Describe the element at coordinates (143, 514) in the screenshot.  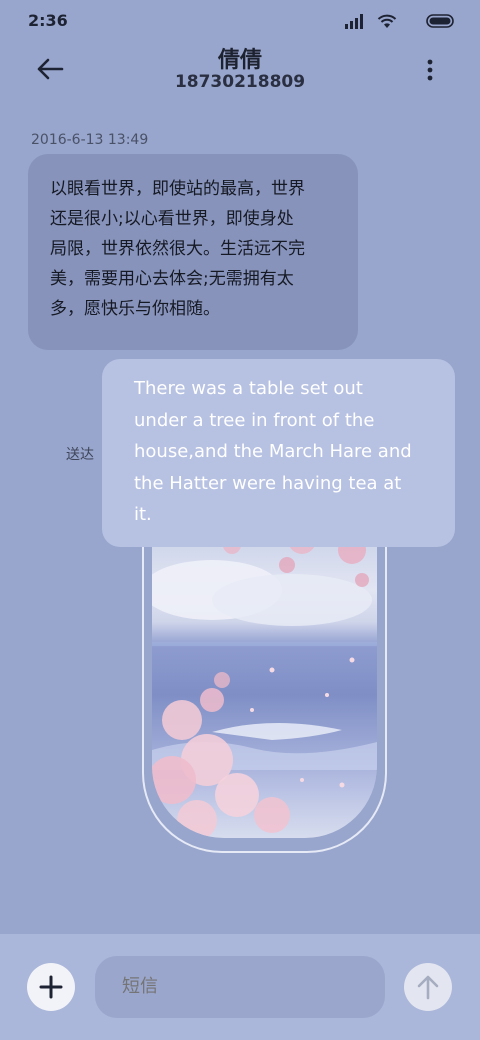
I see `message-line: it.` at that location.